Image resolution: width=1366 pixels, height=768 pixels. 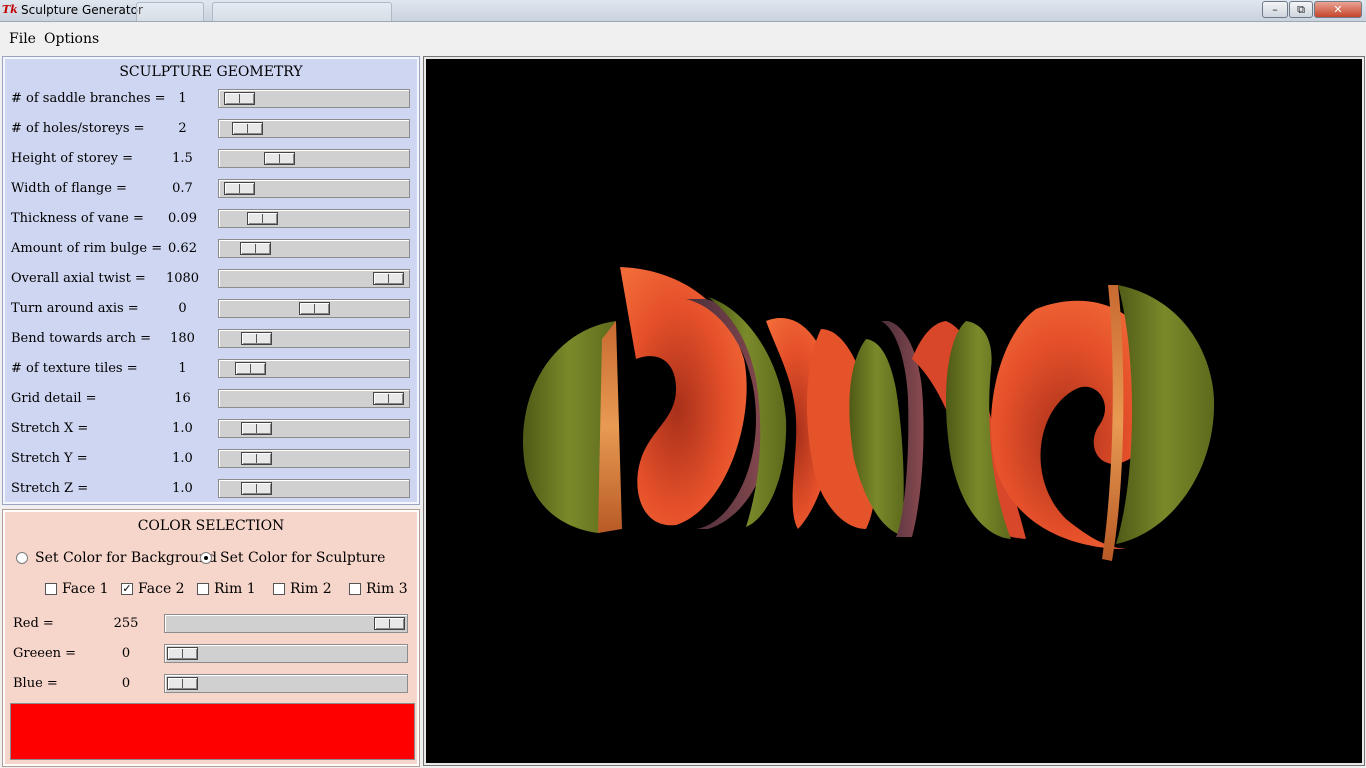 What do you see at coordinates (10, 9) in the screenshot?
I see `tk-app-icon: Tk` at bounding box center [10, 9].